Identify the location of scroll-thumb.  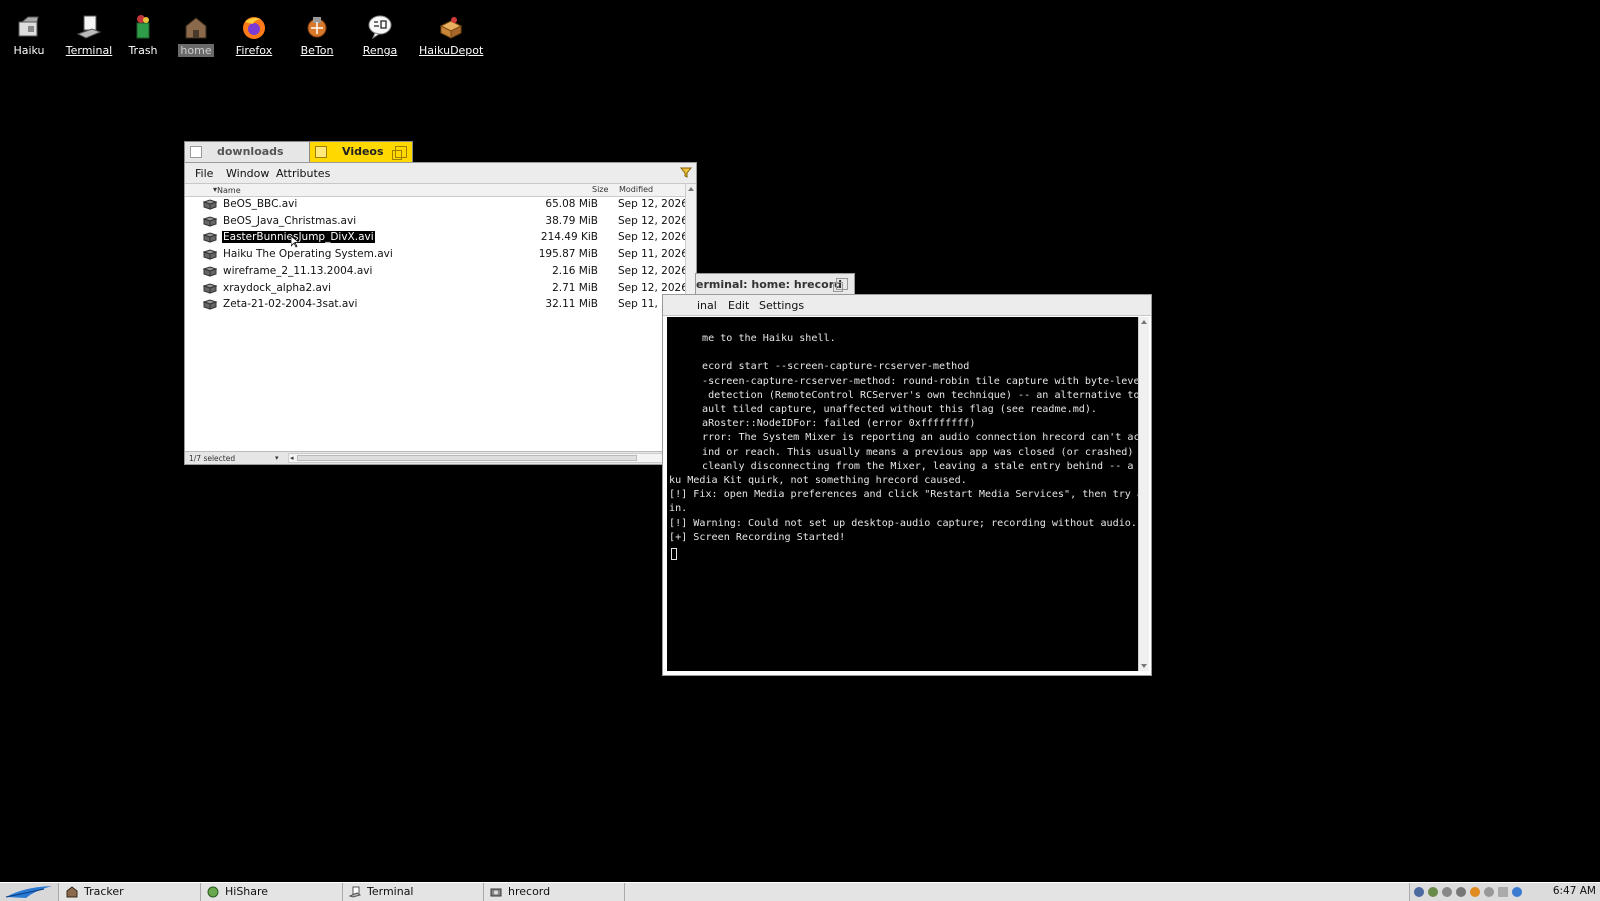
(467, 458).